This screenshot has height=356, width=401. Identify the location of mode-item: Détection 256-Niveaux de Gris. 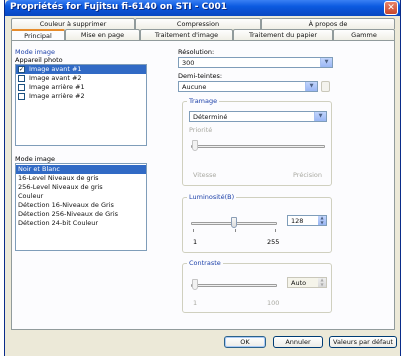
(81, 214).